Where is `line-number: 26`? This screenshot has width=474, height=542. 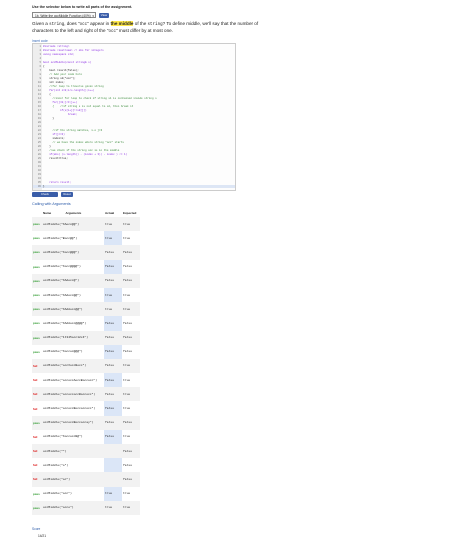 line-number: 26 is located at coordinates (39, 146).